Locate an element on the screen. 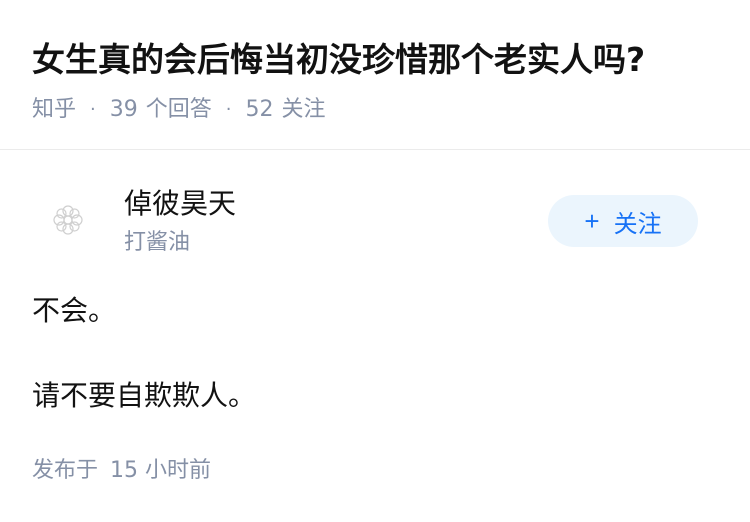 This screenshot has width=750, height=522. followers-label: 关注 is located at coordinates (303, 109).